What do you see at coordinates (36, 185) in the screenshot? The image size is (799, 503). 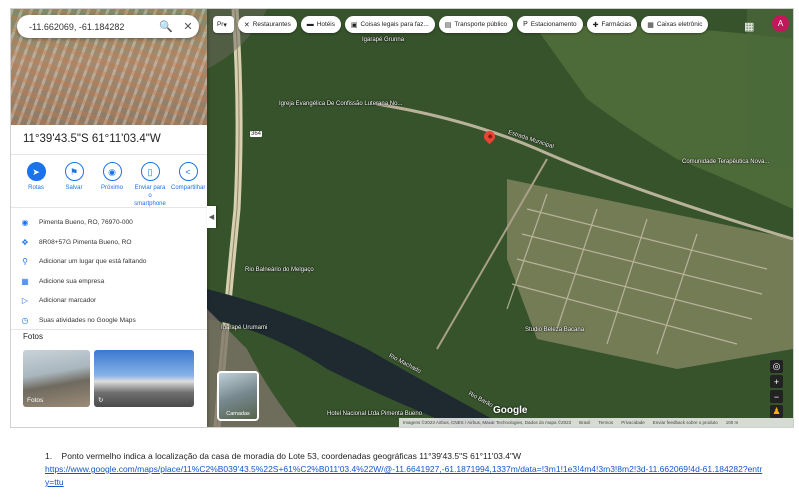 I see `directions-button: ➤ Rotas` at bounding box center [36, 185].